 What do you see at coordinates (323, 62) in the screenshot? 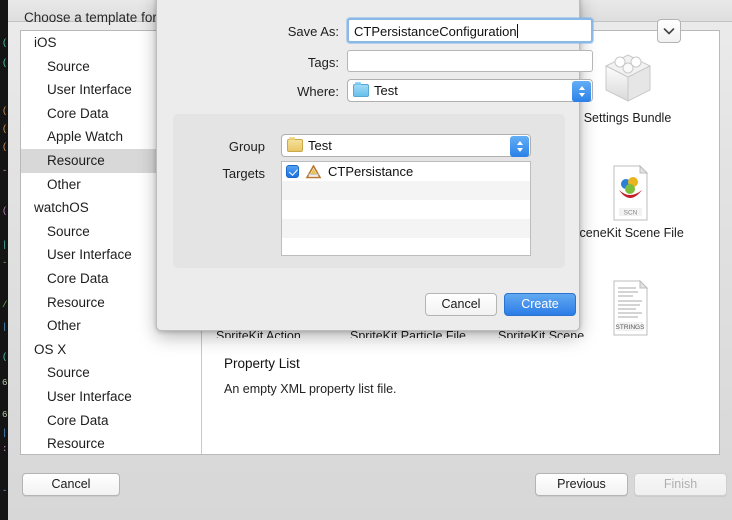
I see `tags-label: Tags:` at bounding box center [323, 62].